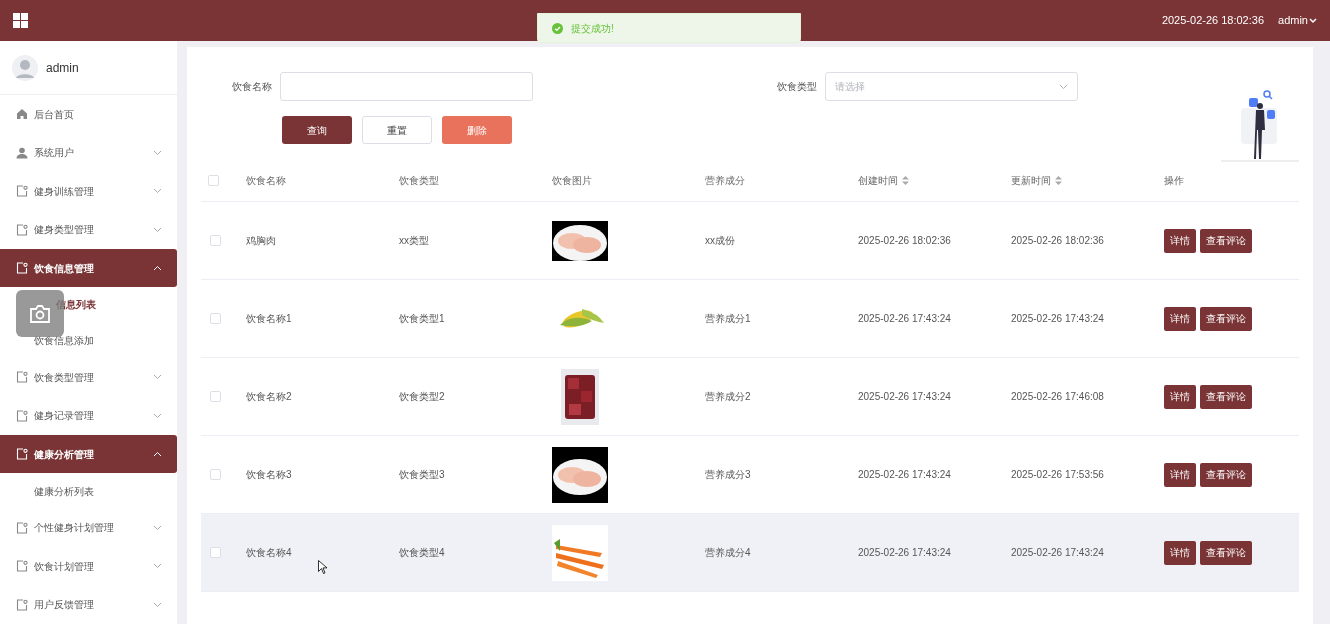 The image size is (1330, 624). I want to click on menu-item: 健康分析管理, so click(88, 454).